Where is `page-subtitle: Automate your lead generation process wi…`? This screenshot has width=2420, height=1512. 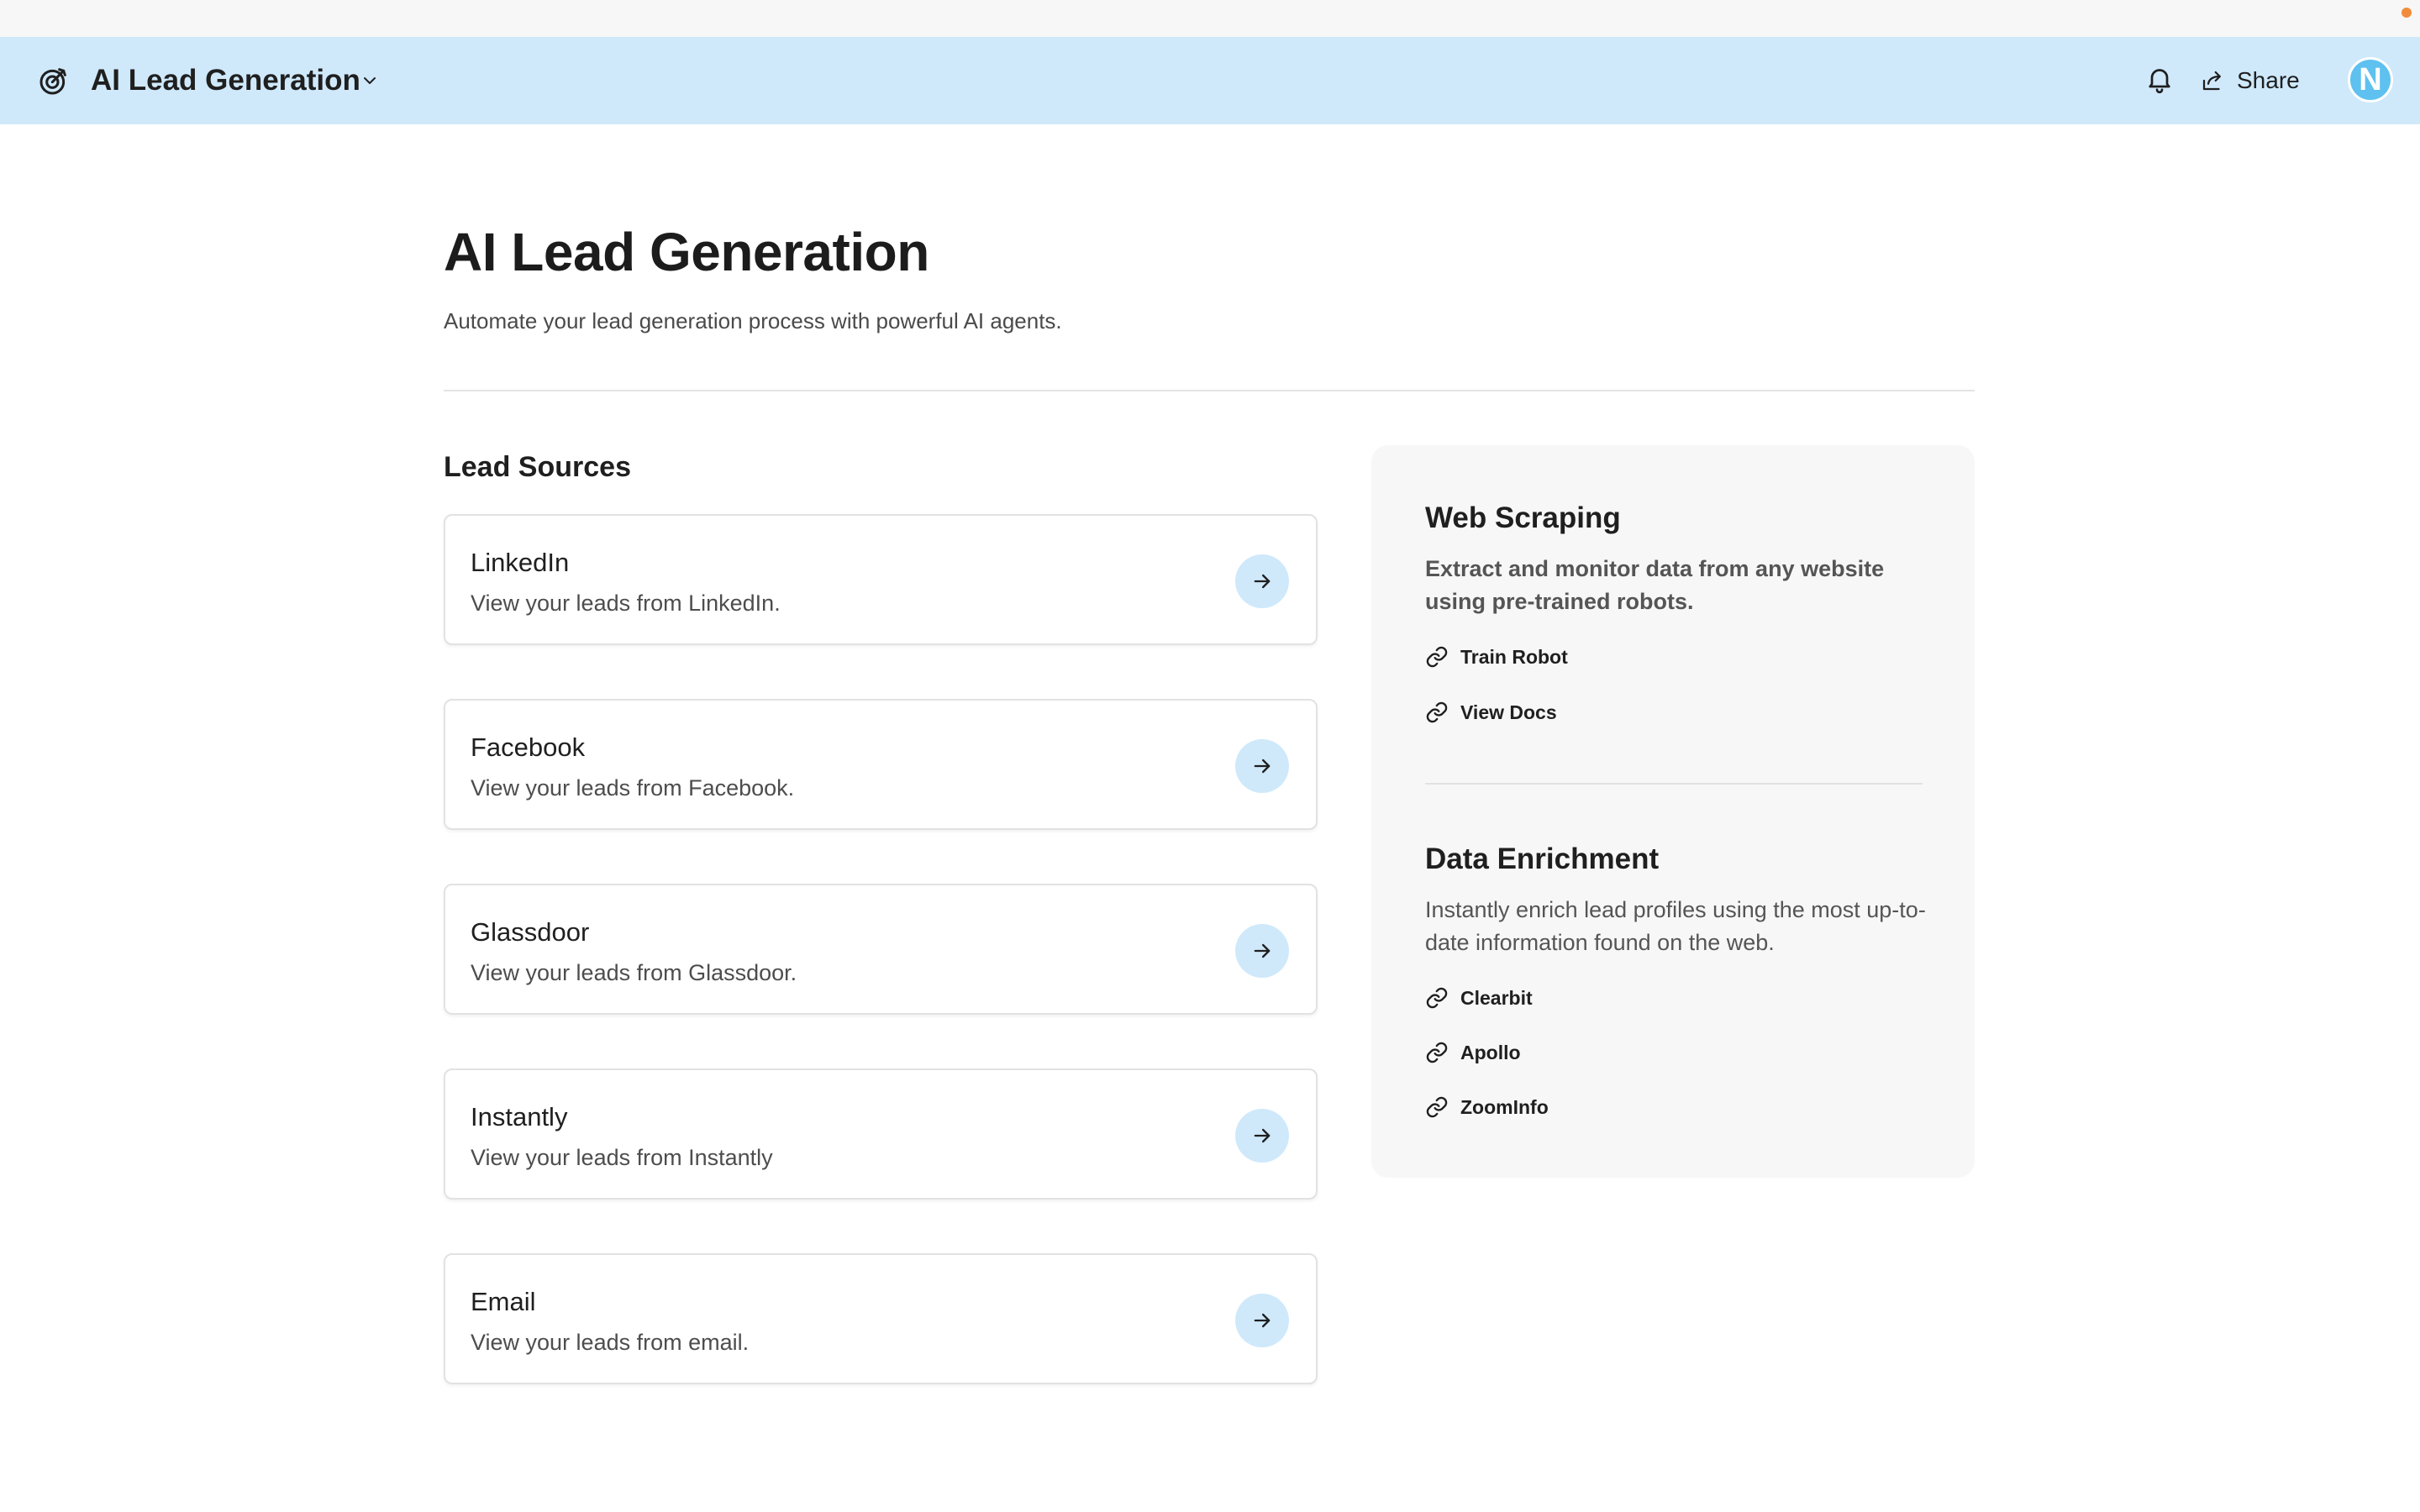
page-subtitle: Automate your lead generation process wi… is located at coordinates (753, 320).